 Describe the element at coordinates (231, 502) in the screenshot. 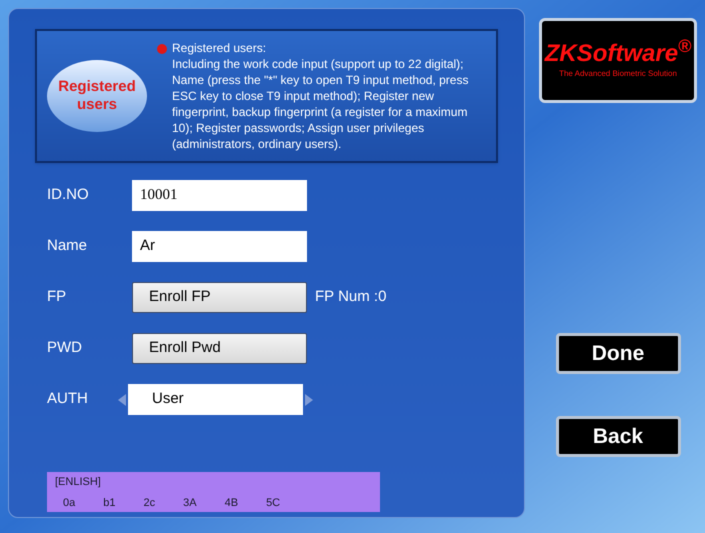

I see `candidate-key: 4B` at that location.